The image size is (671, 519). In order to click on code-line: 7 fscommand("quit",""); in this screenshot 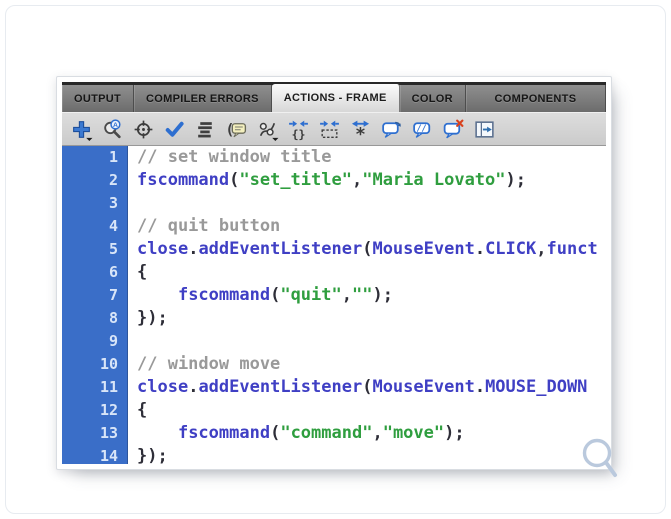, I will do `click(334, 295)`.